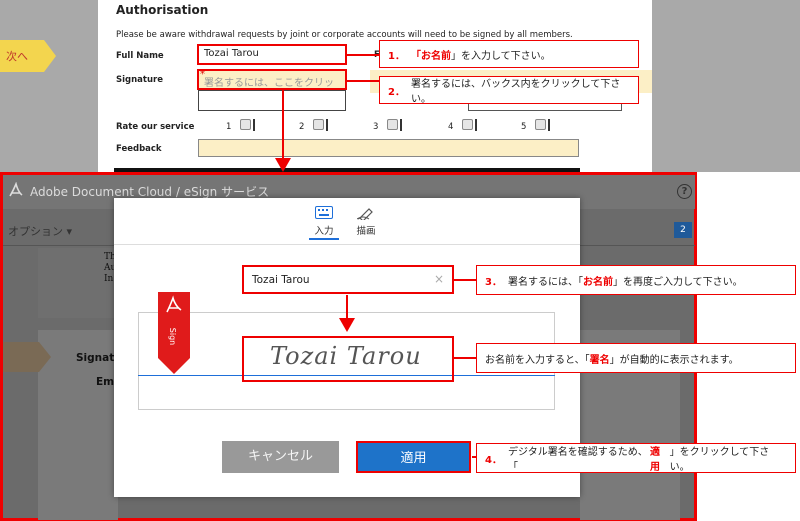 The image size is (800, 521). What do you see at coordinates (283, 126) in the screenshot?
I see `arrow-shaft` at bounding box center [283, 126].